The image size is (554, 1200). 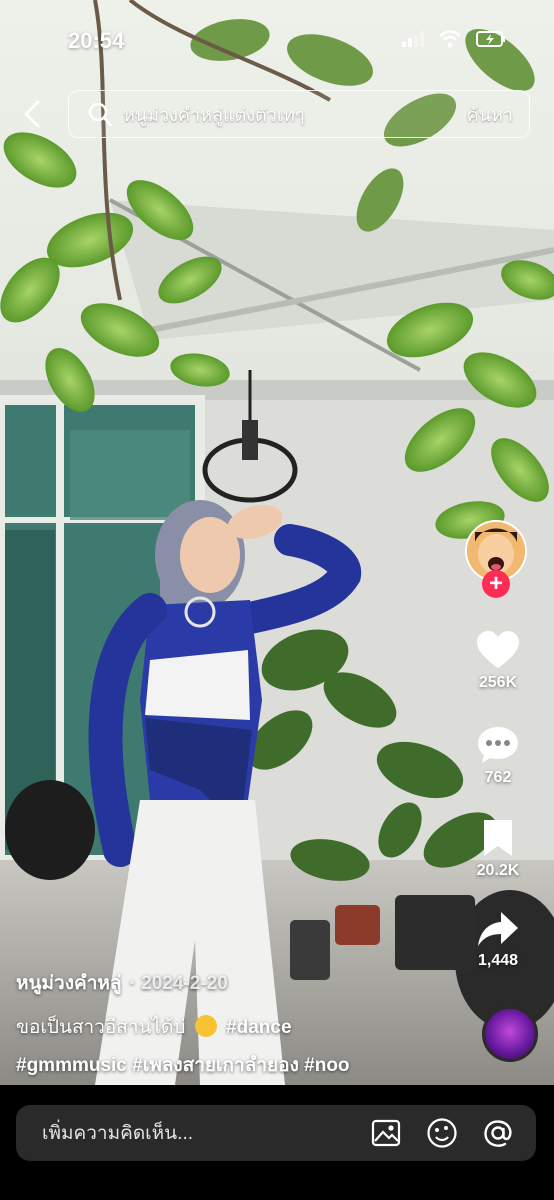 I want to click on comment-button: 762, so click(x=498, y=756).